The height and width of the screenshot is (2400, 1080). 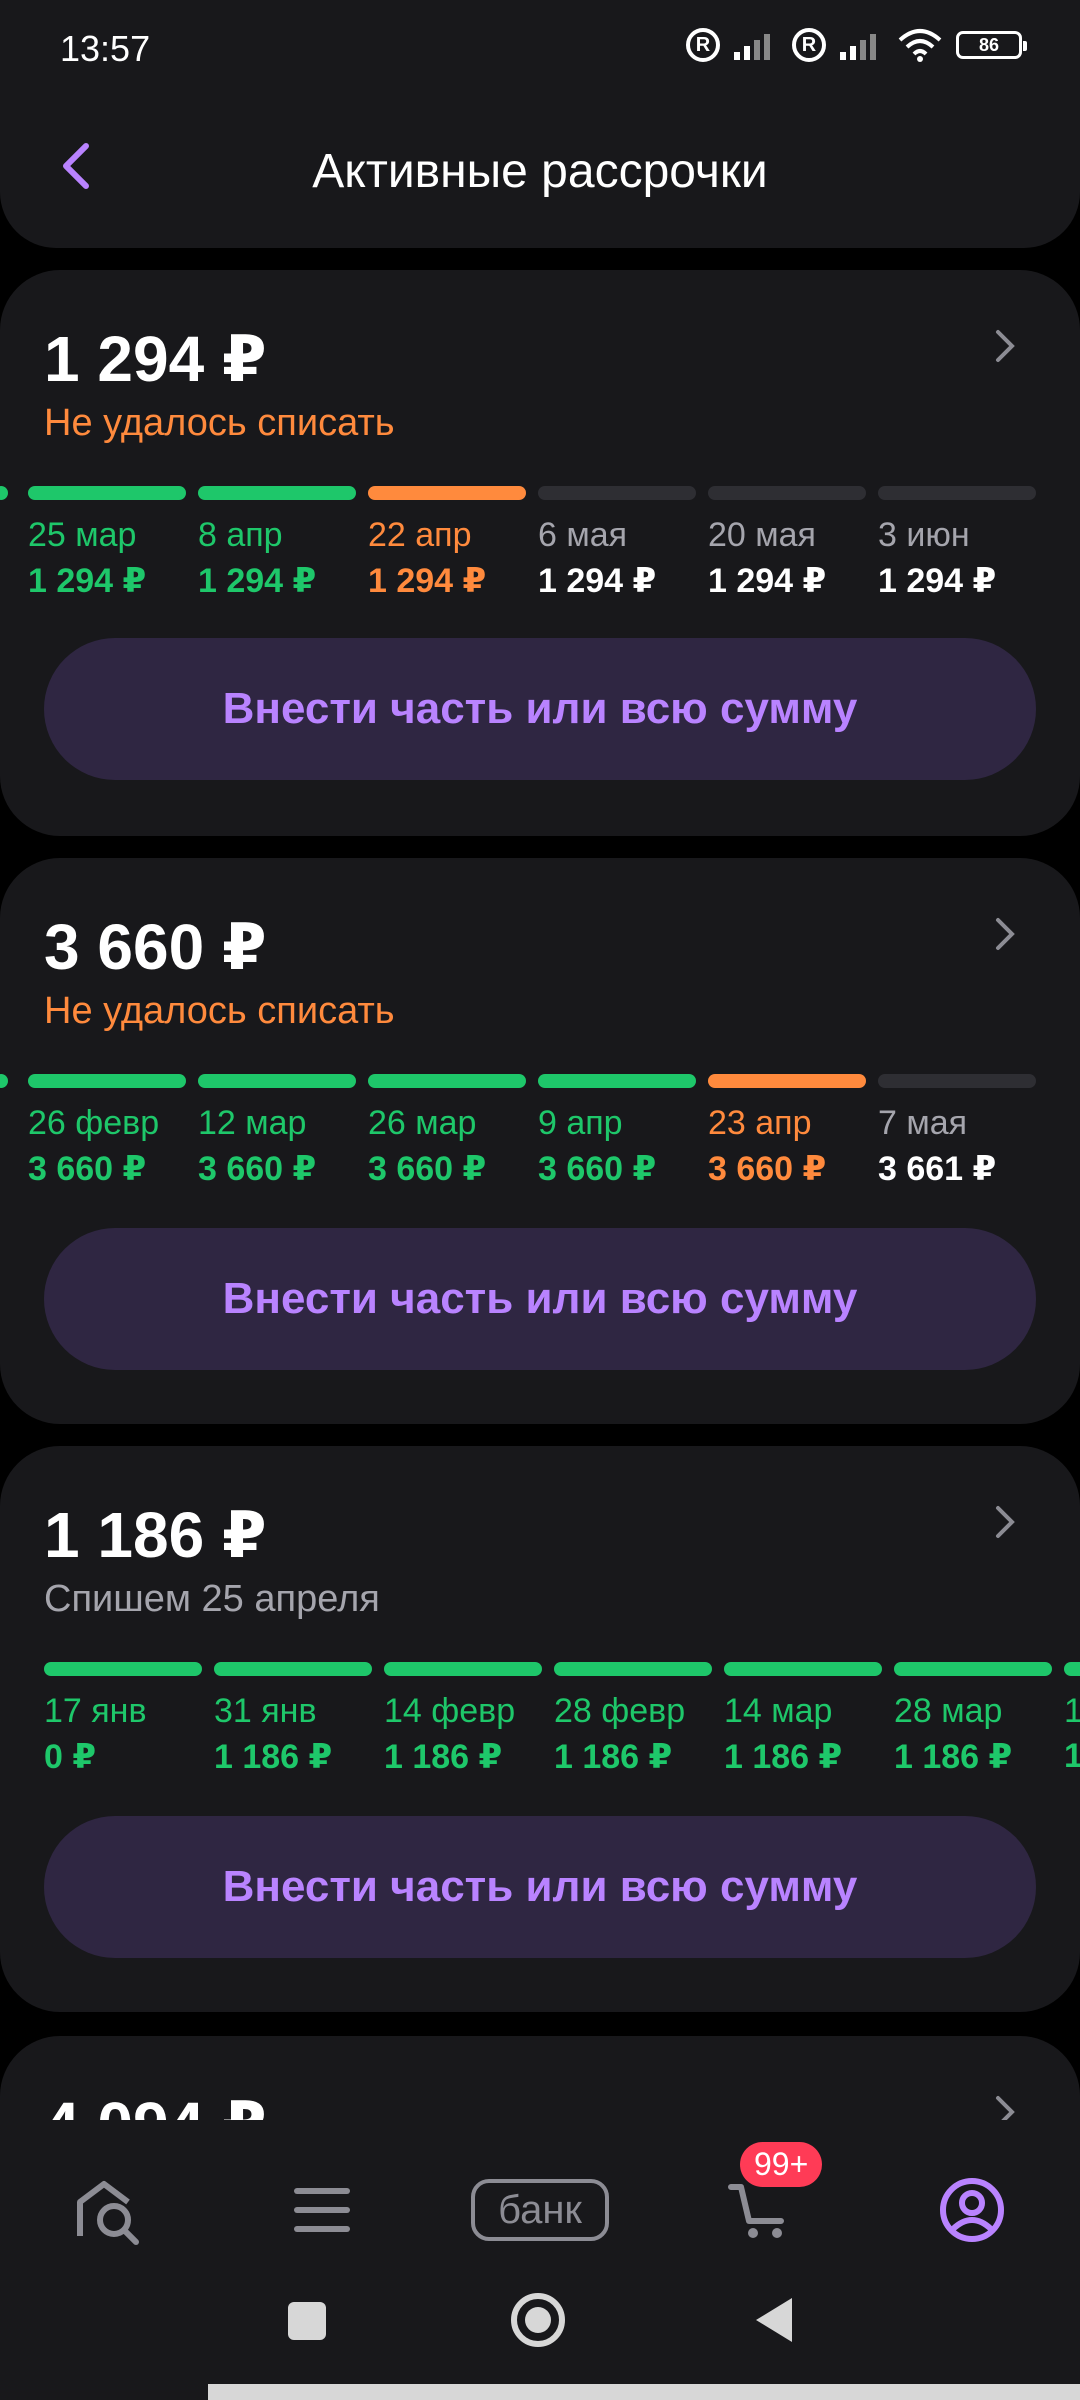 I want to click on payment-date: 9 апр, so click(x=580, y=1123).